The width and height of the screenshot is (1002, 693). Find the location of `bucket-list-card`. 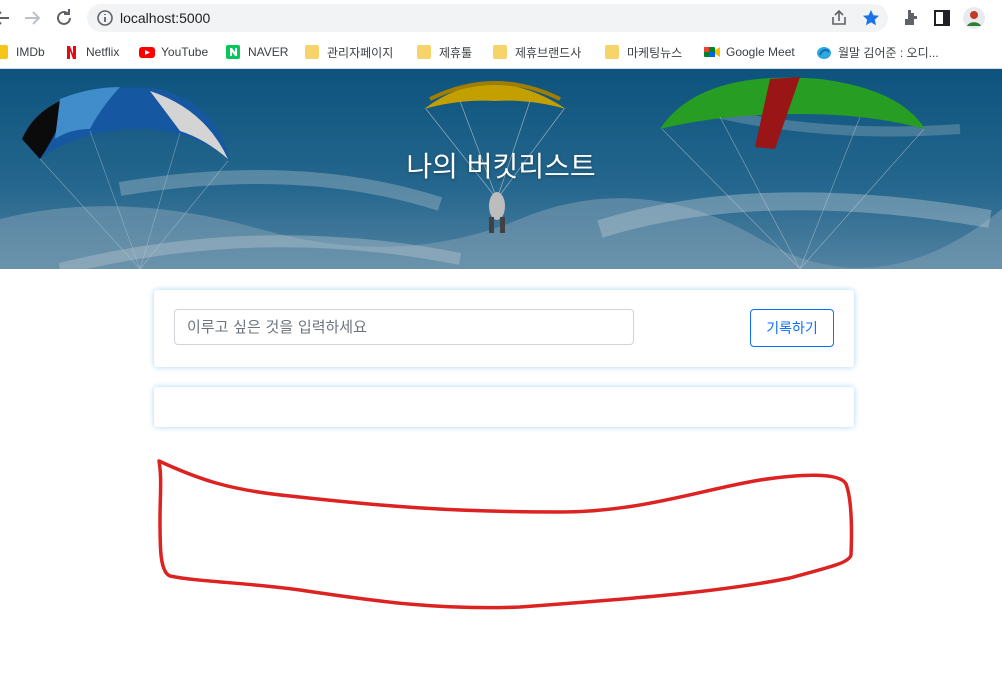

bucket-list-card is located at coordinates (504, 407).